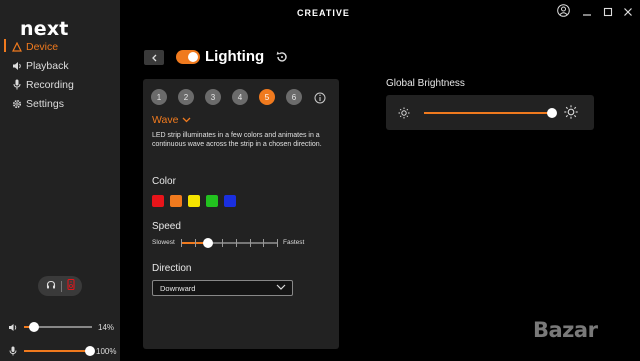 This screenshot has width=640, height=361. Describe the element at coordinates (320, 97) in the screenshot. I see `info-icon` at that location.